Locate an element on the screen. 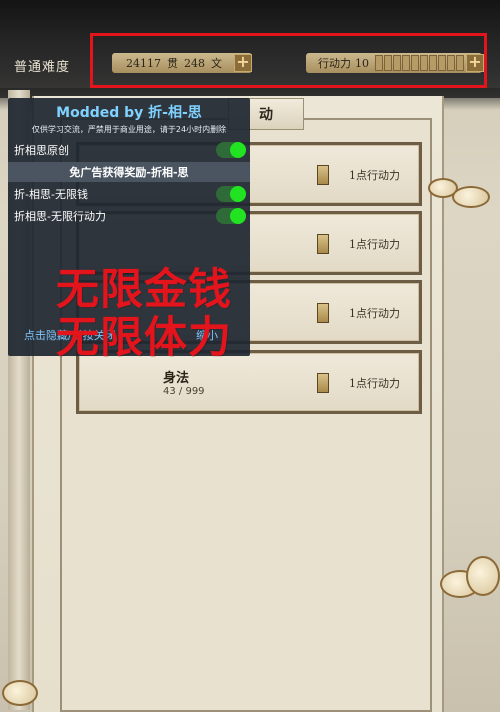  mod-item-label: 折相思-无限行动力 is located at coordinates (60, 216).